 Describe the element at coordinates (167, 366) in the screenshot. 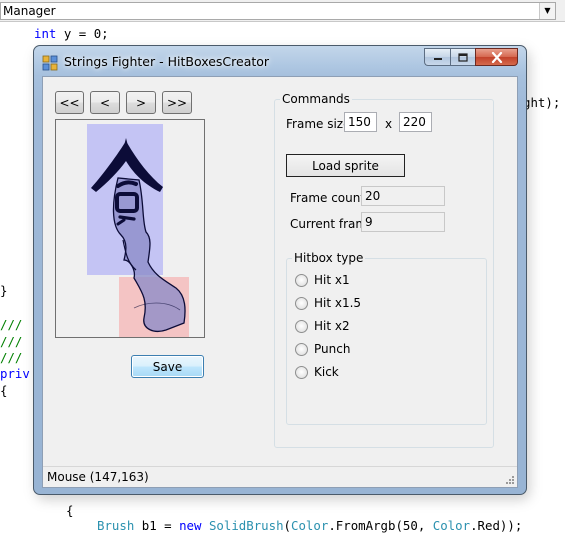

I see `save-button: Save` at that location.